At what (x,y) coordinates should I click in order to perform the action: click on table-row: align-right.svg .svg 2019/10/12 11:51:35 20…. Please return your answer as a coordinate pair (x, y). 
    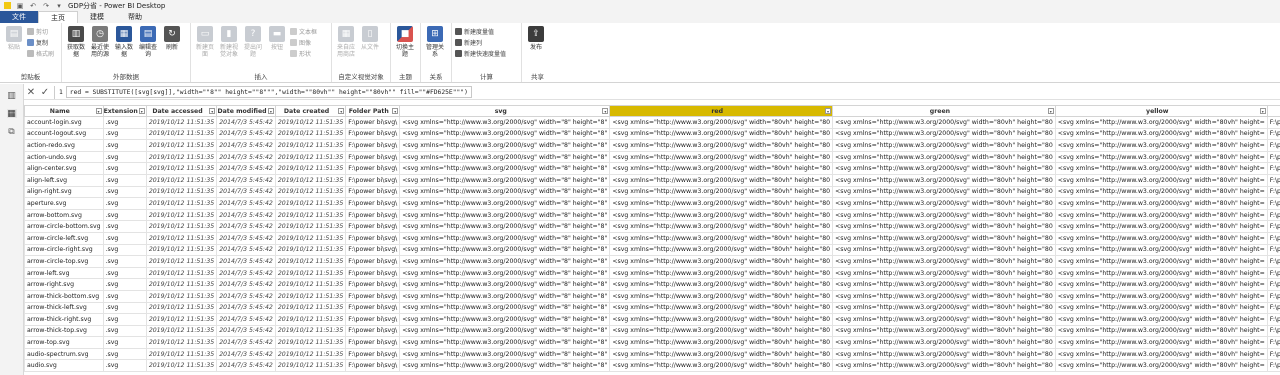
    Looking at the image, I should click on (652, 192).